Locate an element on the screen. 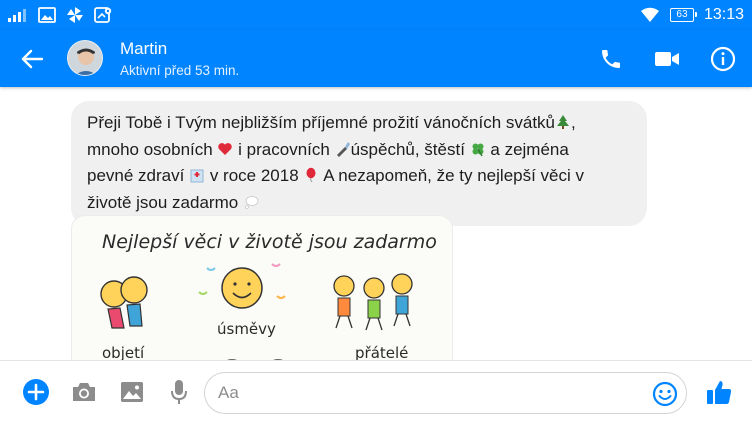 This screenshot has width=752, height=423. message-text-6: pevné zdraví is located at coordinates (136, 175).